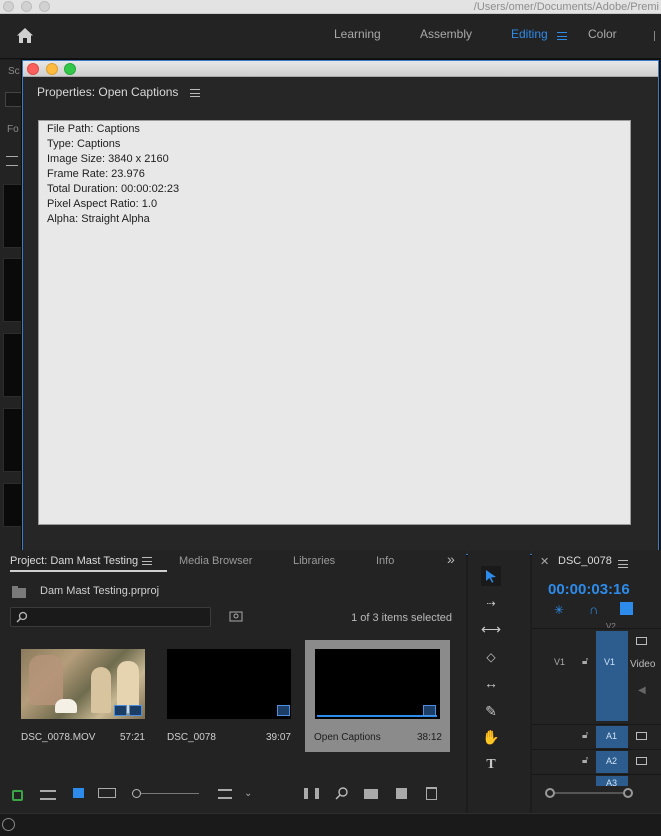 Image resolution: width=661 pixels, height=836 pixels. Describe the element at coordinates (314, 561) in the screenshot. I see `tab-libraries: Libraries` at that location.